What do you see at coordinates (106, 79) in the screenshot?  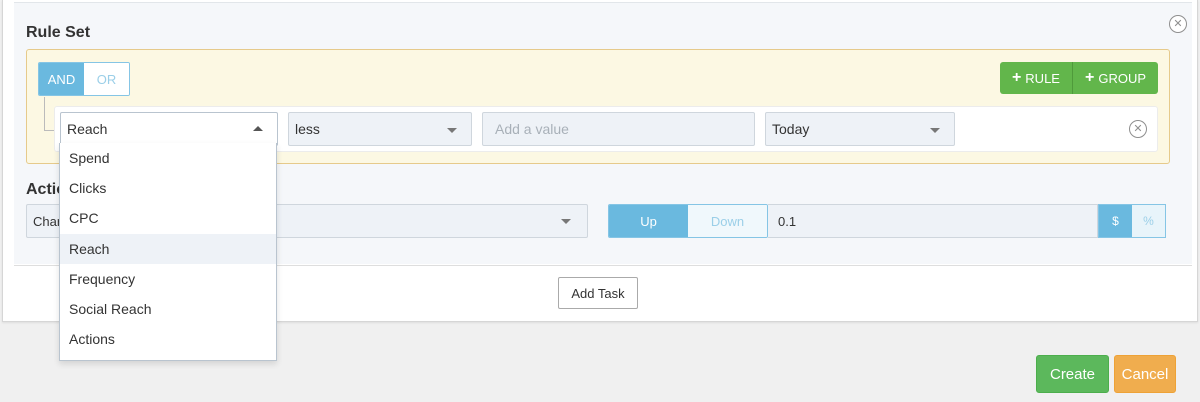 I see `or-button: OR` at bounding box center [106, 79].